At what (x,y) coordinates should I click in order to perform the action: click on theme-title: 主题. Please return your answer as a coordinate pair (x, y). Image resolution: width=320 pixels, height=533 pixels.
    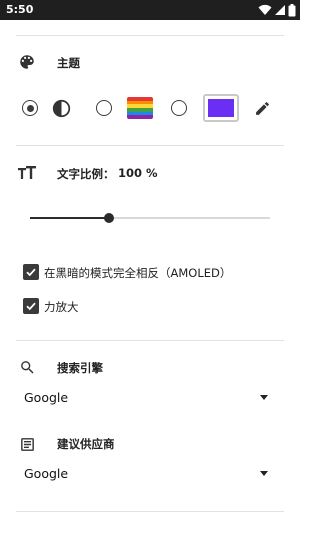
    Looking at the image, I should click on (68, 63).